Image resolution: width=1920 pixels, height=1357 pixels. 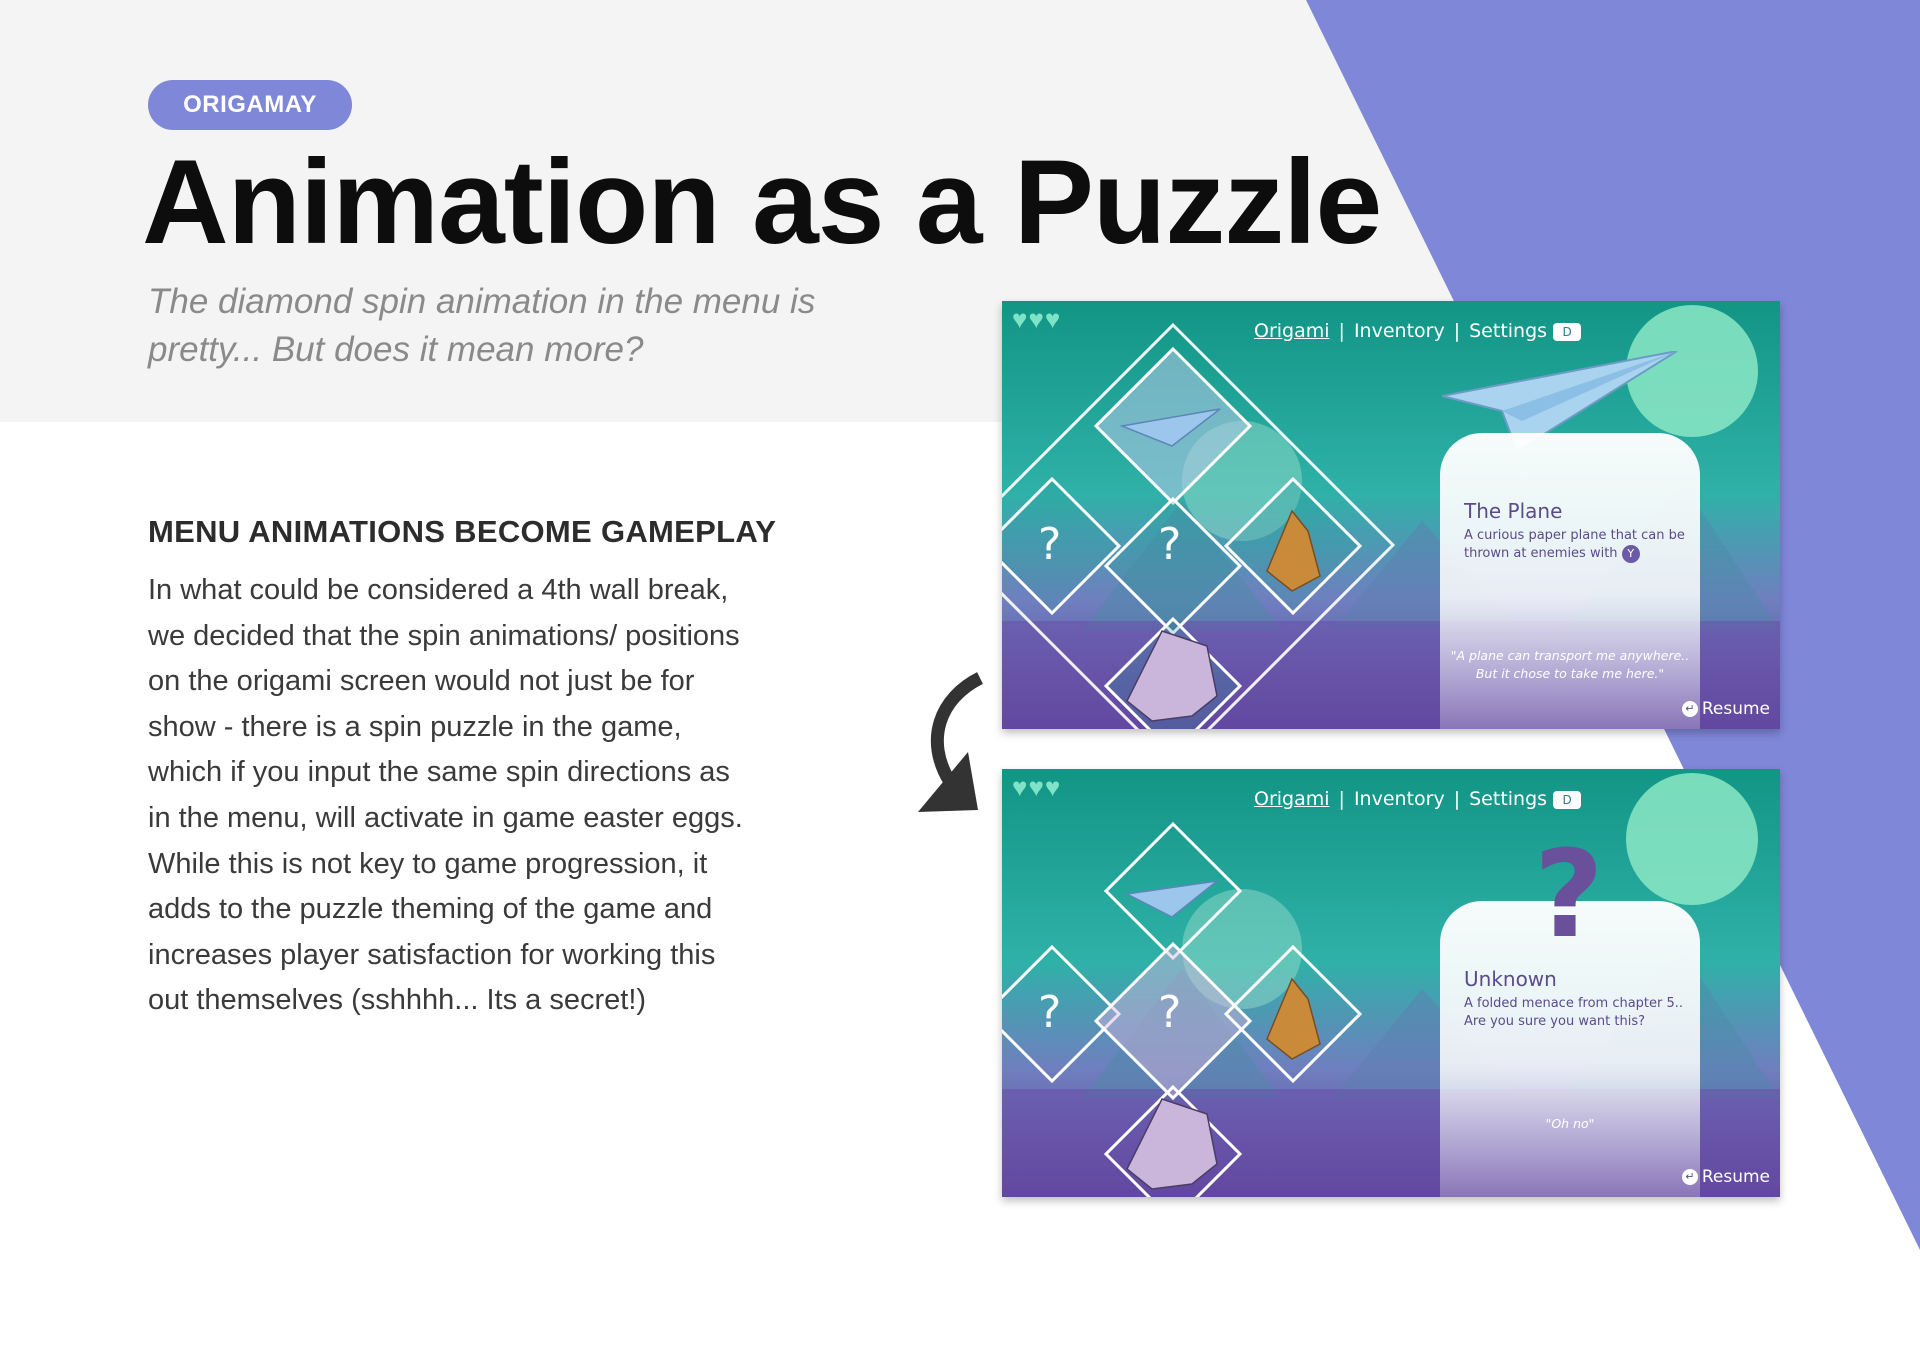 I want to click on project-tag: ORIGAMAY, so click(x=250, y=105).